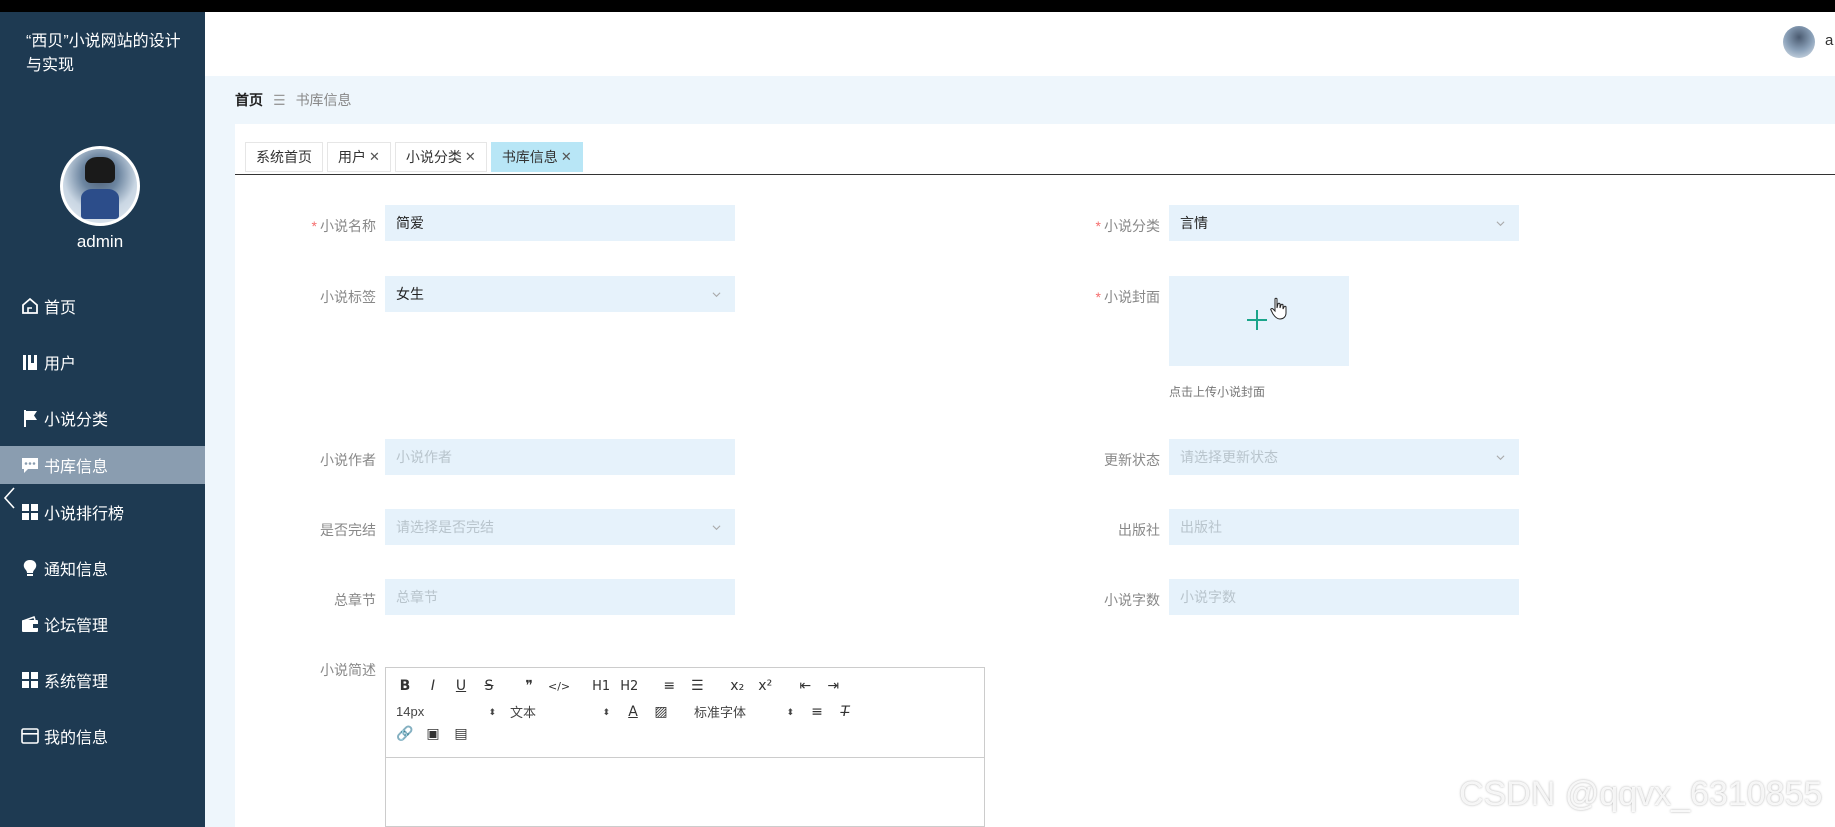 The image size is (1835, 827). What do you see at coordinates (30, 362) in the screenshot?
I see `book-icon` at bounding box center [30, 362].